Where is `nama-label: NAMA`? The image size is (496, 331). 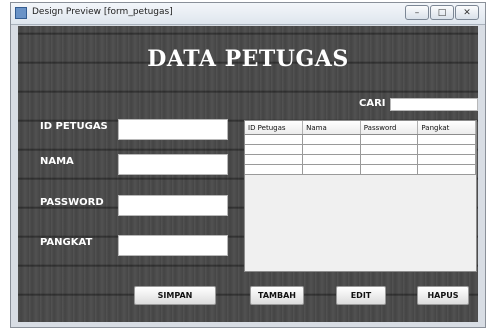
nama-label: NAMA is located at coordinates (57, 161).